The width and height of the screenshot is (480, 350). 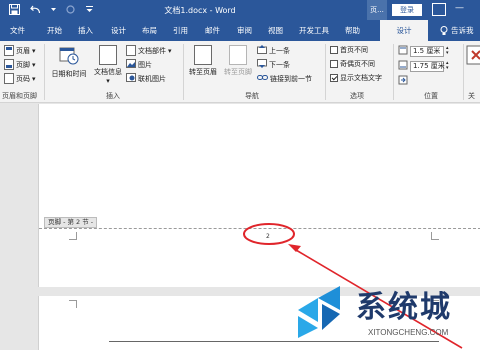 I want to click on tab-references: 引用, so click(x=180, y=30).